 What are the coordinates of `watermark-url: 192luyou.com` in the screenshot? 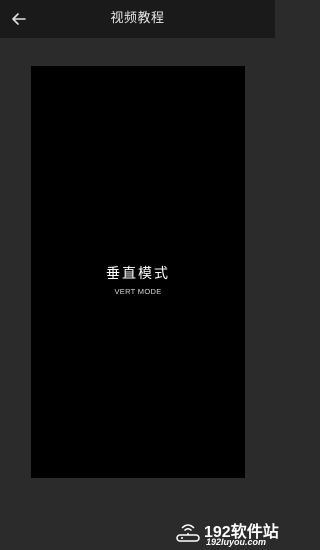 It's located at (236, 542).